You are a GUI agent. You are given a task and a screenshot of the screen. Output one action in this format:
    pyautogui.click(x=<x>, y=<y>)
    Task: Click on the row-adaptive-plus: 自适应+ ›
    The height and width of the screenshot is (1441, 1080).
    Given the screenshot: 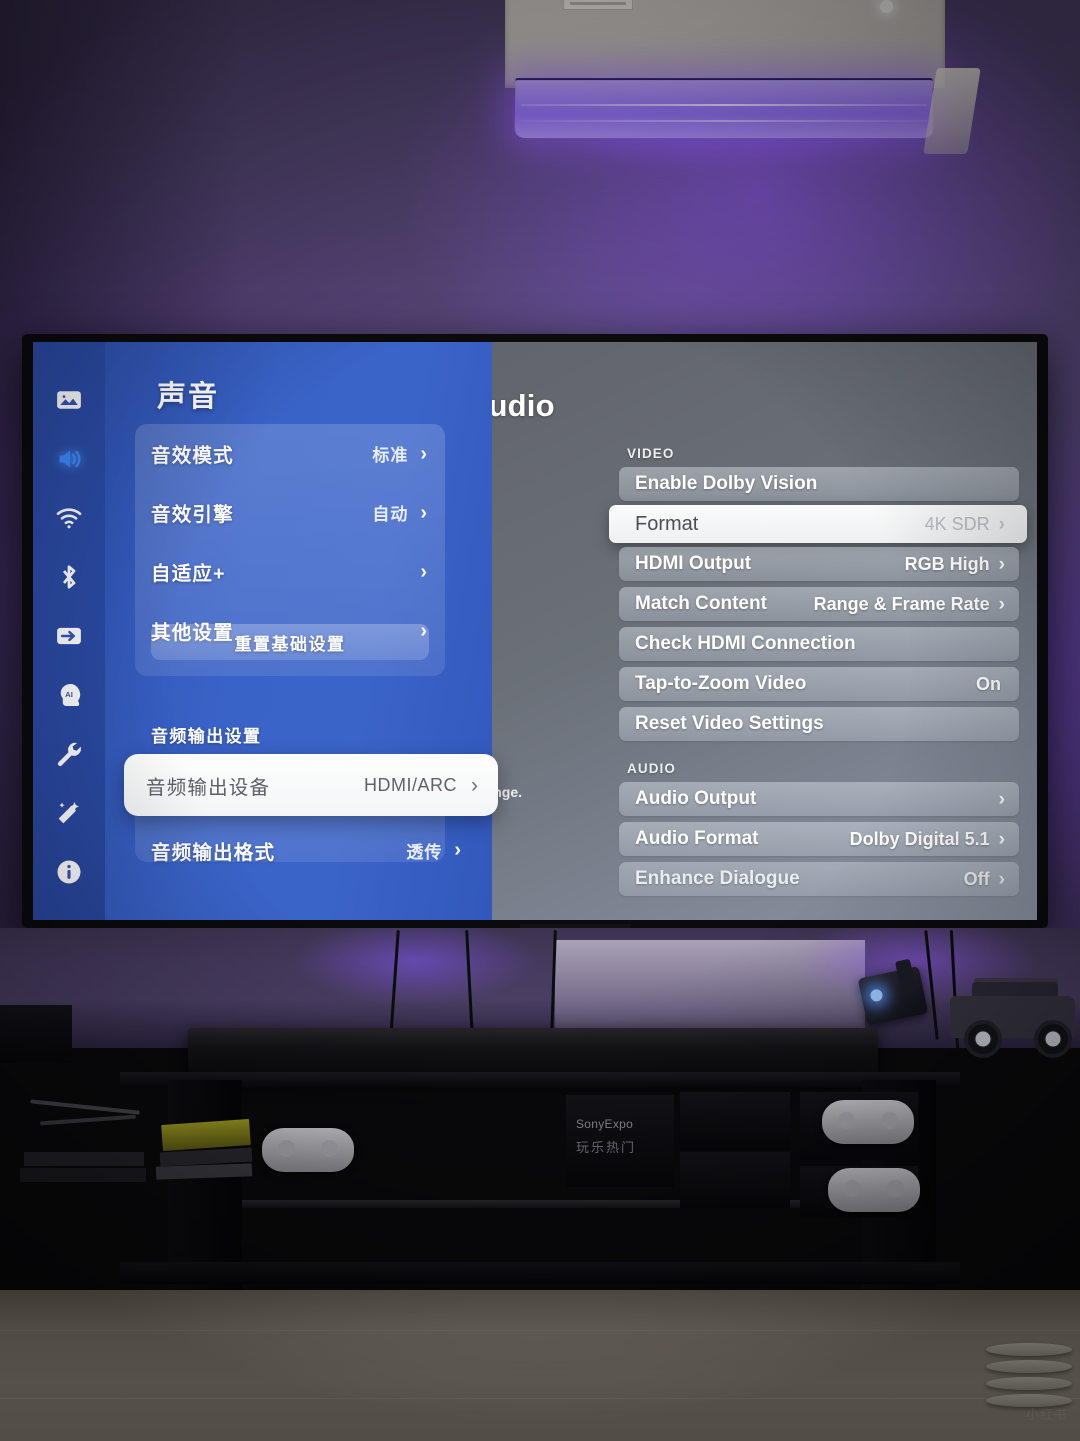 What is the action you would take?
    pyautogui.click(x=290, y=571)
    